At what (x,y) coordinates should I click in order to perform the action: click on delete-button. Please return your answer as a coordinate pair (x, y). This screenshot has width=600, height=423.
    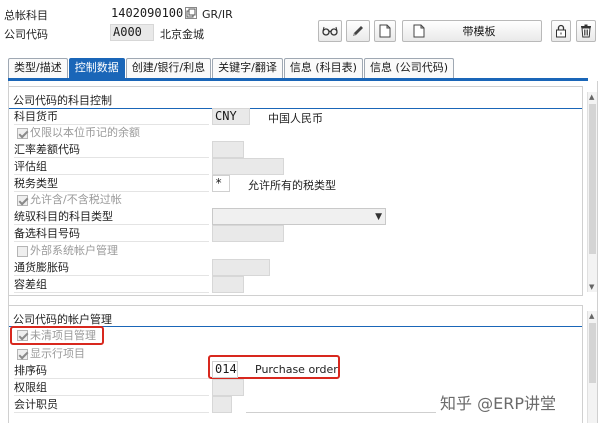
    Looking at the image, I should click on (586, 31).